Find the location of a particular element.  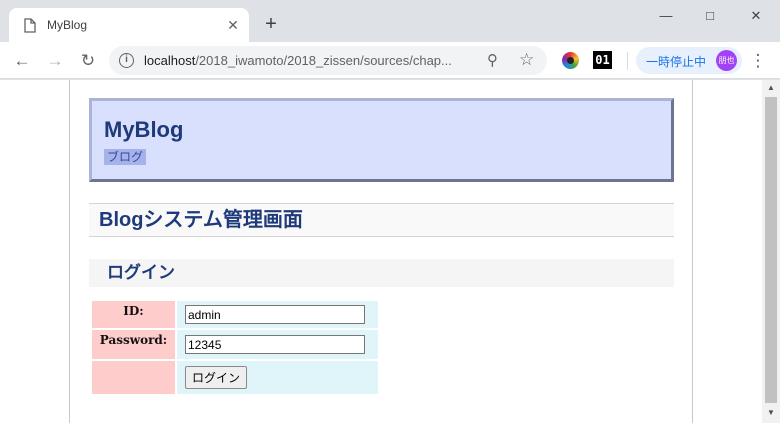

page-margin-right is located at coordinates (727, 251).